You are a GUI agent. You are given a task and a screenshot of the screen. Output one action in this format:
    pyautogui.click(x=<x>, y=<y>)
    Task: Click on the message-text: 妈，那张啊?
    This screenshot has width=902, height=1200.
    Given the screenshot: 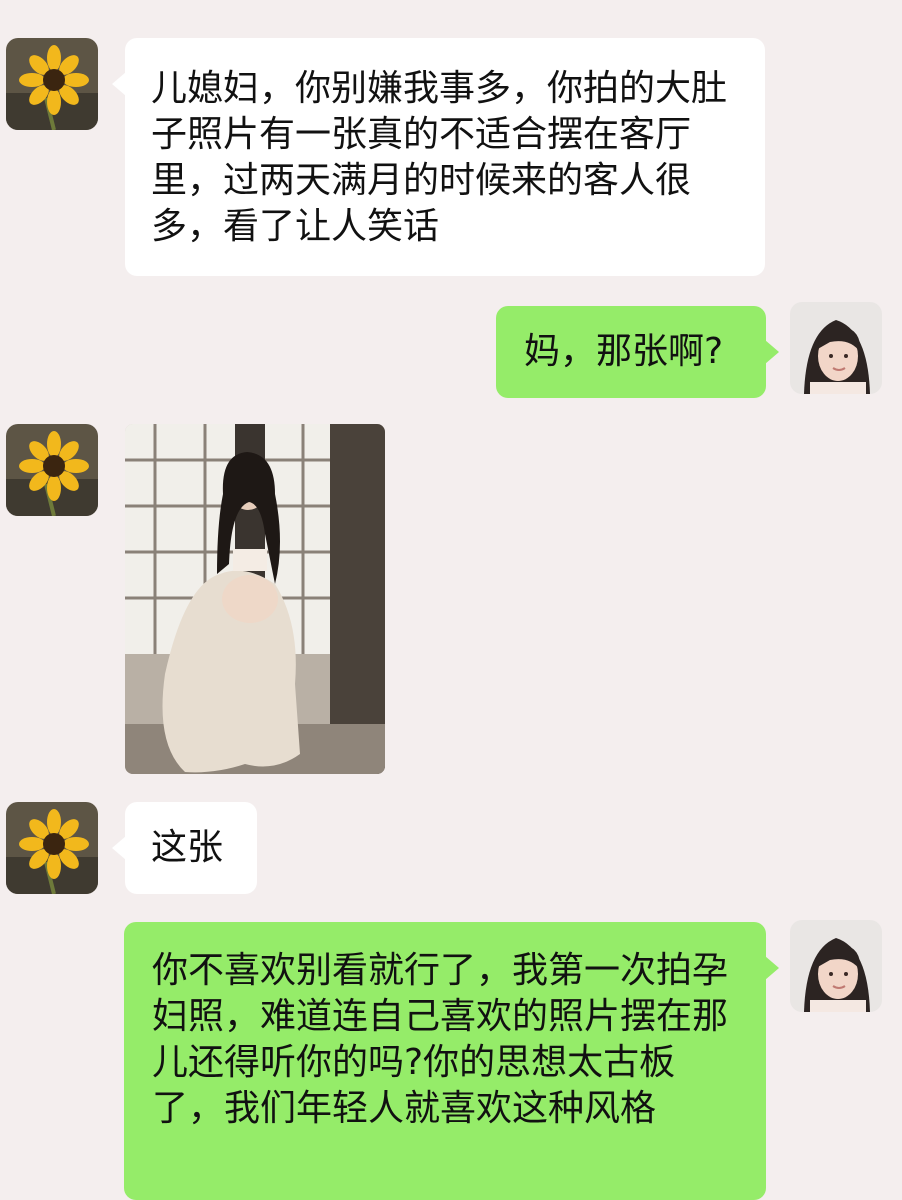 What is the action you would take?
    pyautogui.click(x=624, y=351)
    